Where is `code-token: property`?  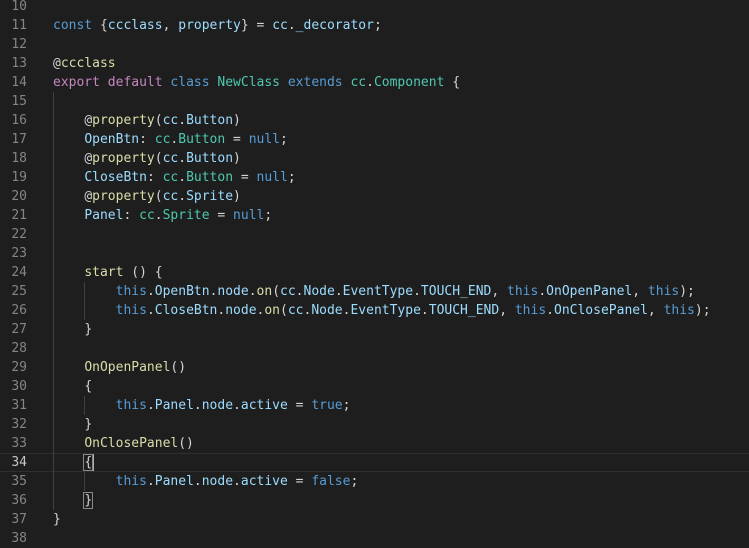
code-token: property is located at coordinates (123, 196).